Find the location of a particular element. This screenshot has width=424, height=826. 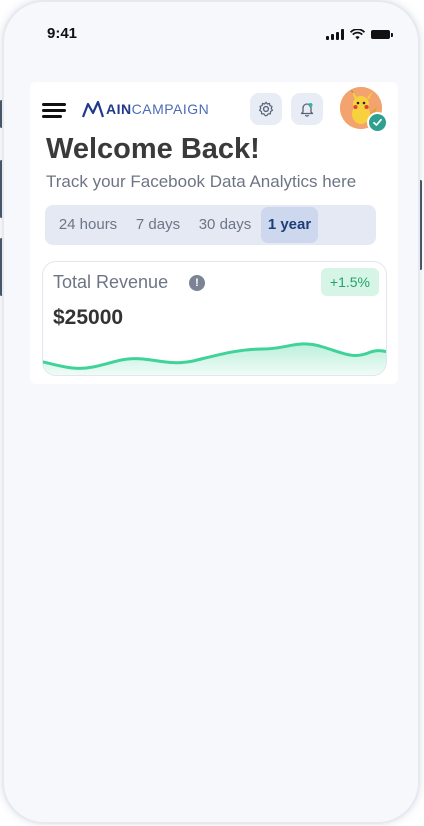

notifications-button is located at coordinates (307, 109).